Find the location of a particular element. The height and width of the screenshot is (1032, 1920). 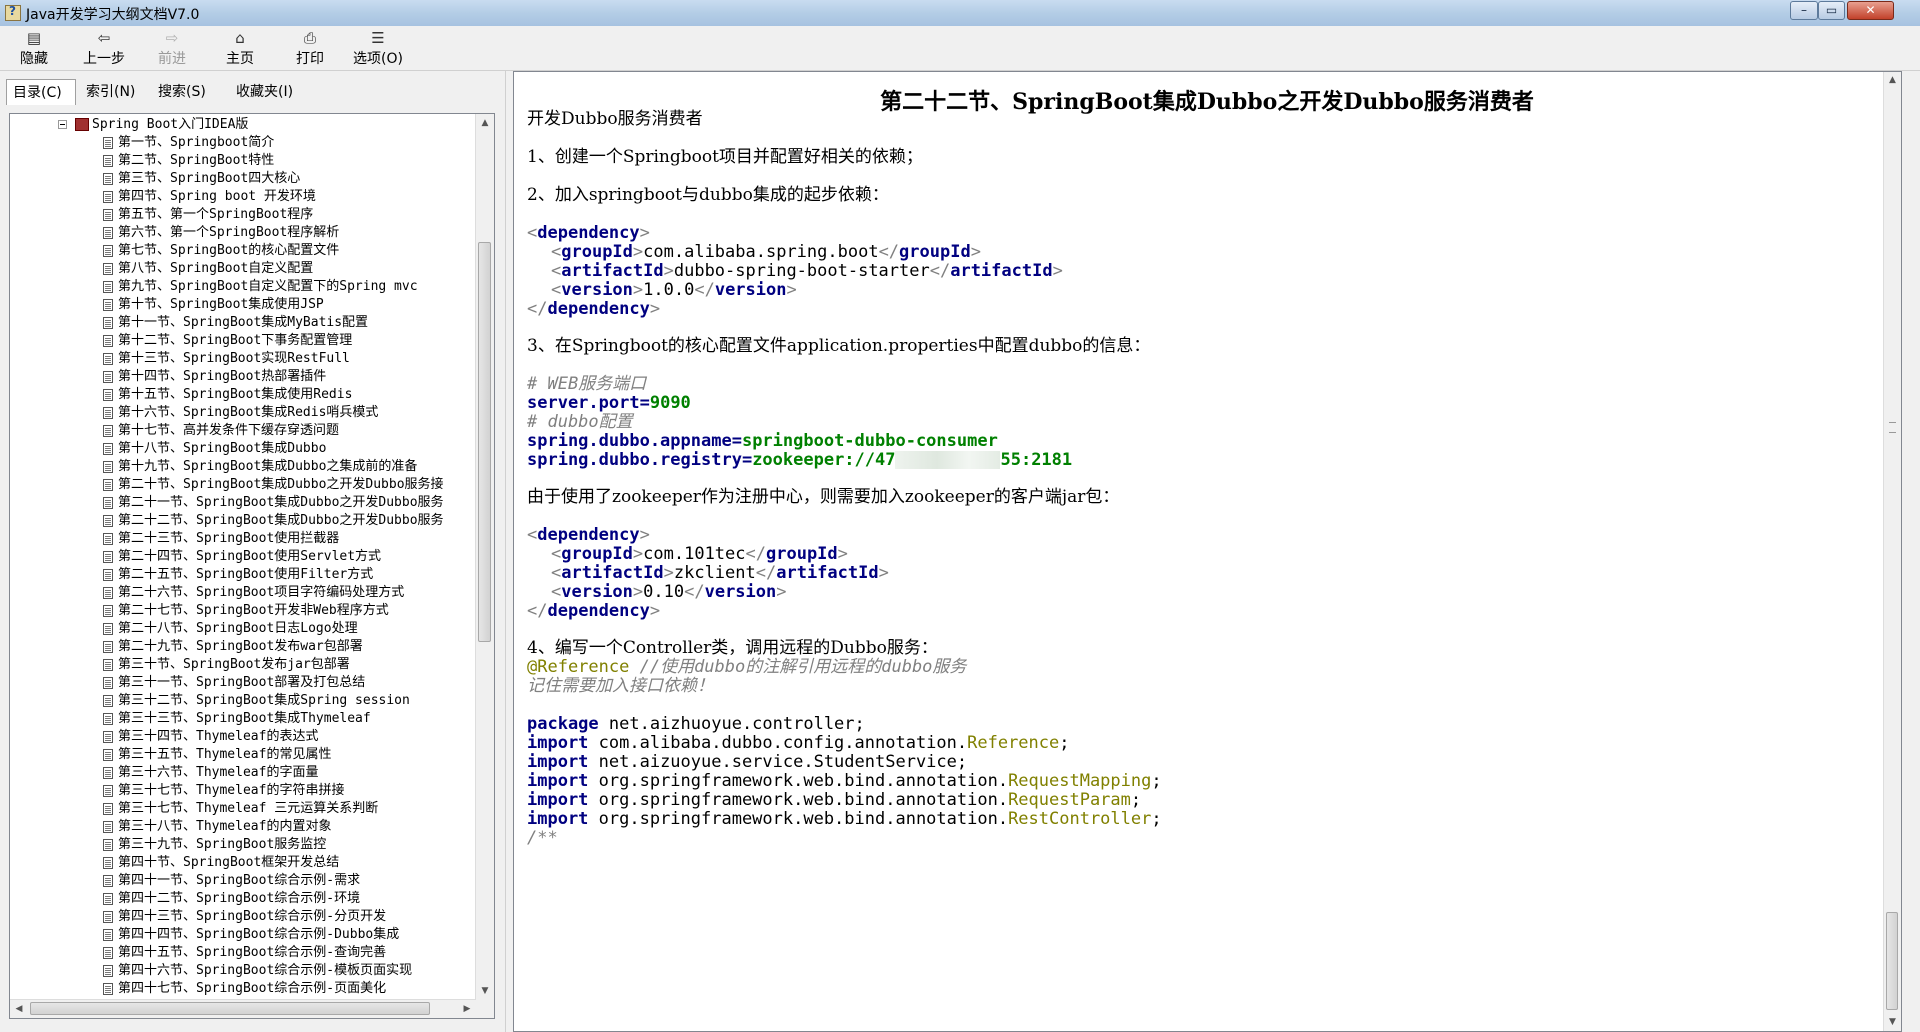

tree-item-label: 第二十一节、SpringBoot集成Dubbo之开发Dubbo服务 is located at coordinates (281, 502).